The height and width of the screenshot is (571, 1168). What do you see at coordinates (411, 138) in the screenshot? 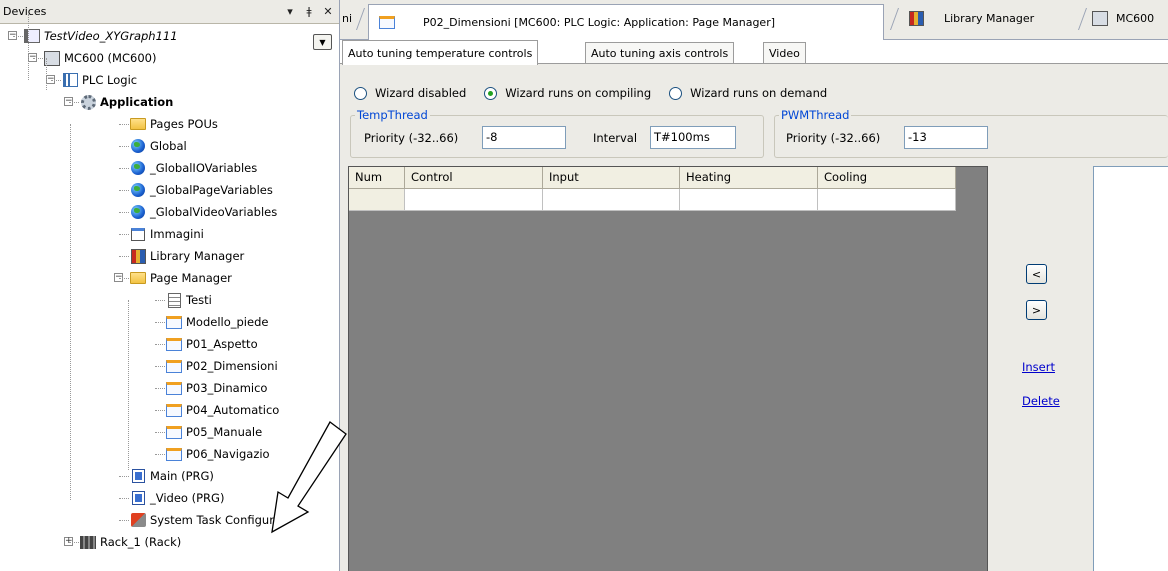
I see `tempthread-priority-label: Priority (-32..66)` at bounding box center [411, 138].